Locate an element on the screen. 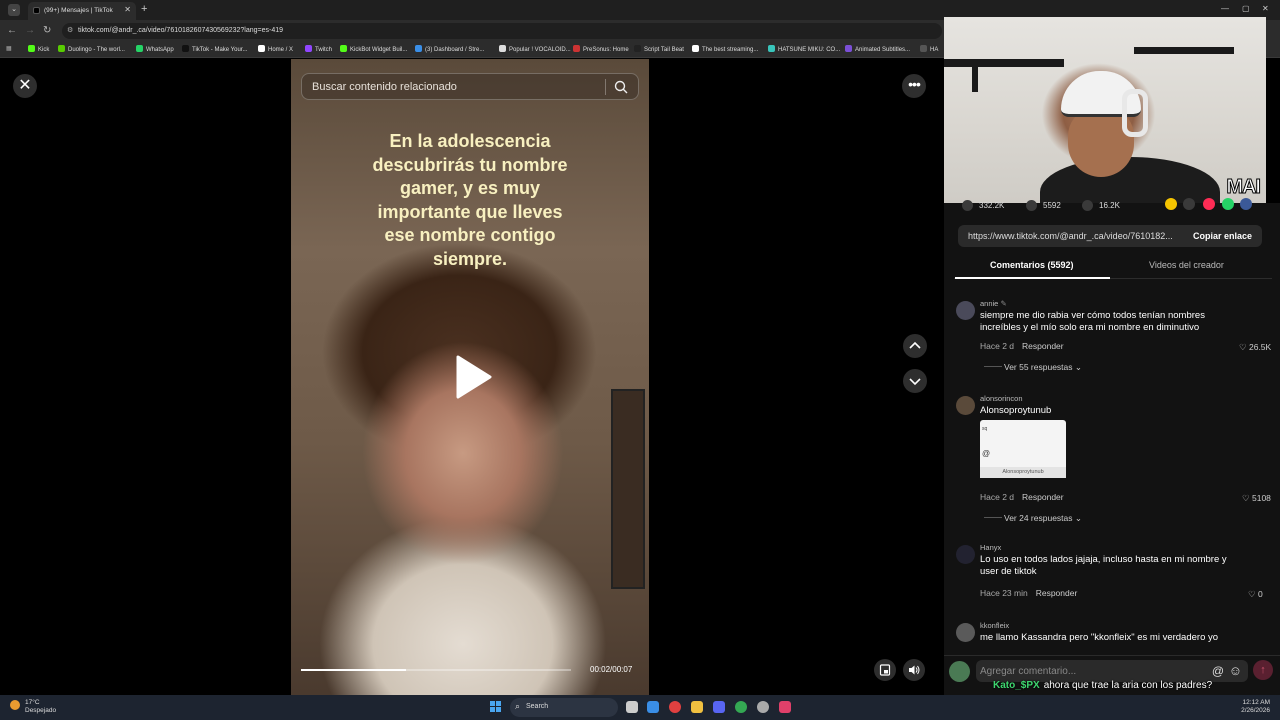 This screenshot has height=720, width=1280. like-count: 332.2K is located at coordinates (983, 205).